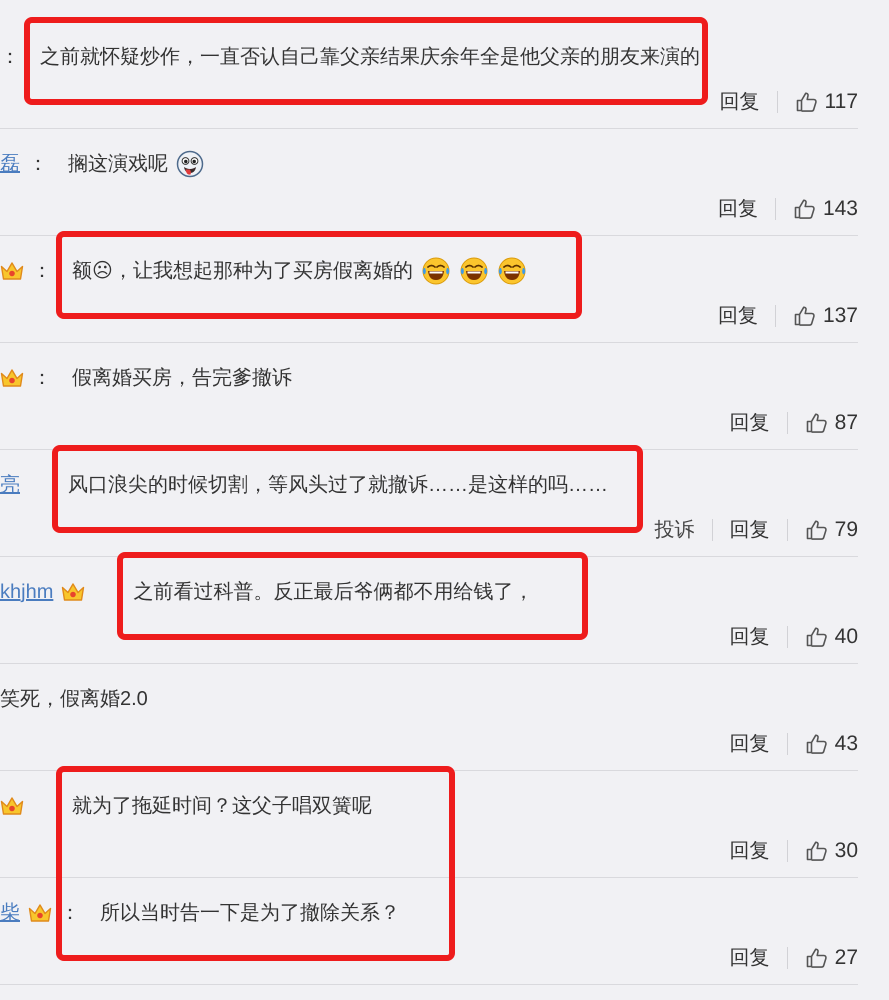 Image resolution: width=889 pixels, height=1000 pixels. Describe the element at coordinates (74, 699) in the screenshot. I see `comment-text: 笑死，假离婚2.0` at that location.